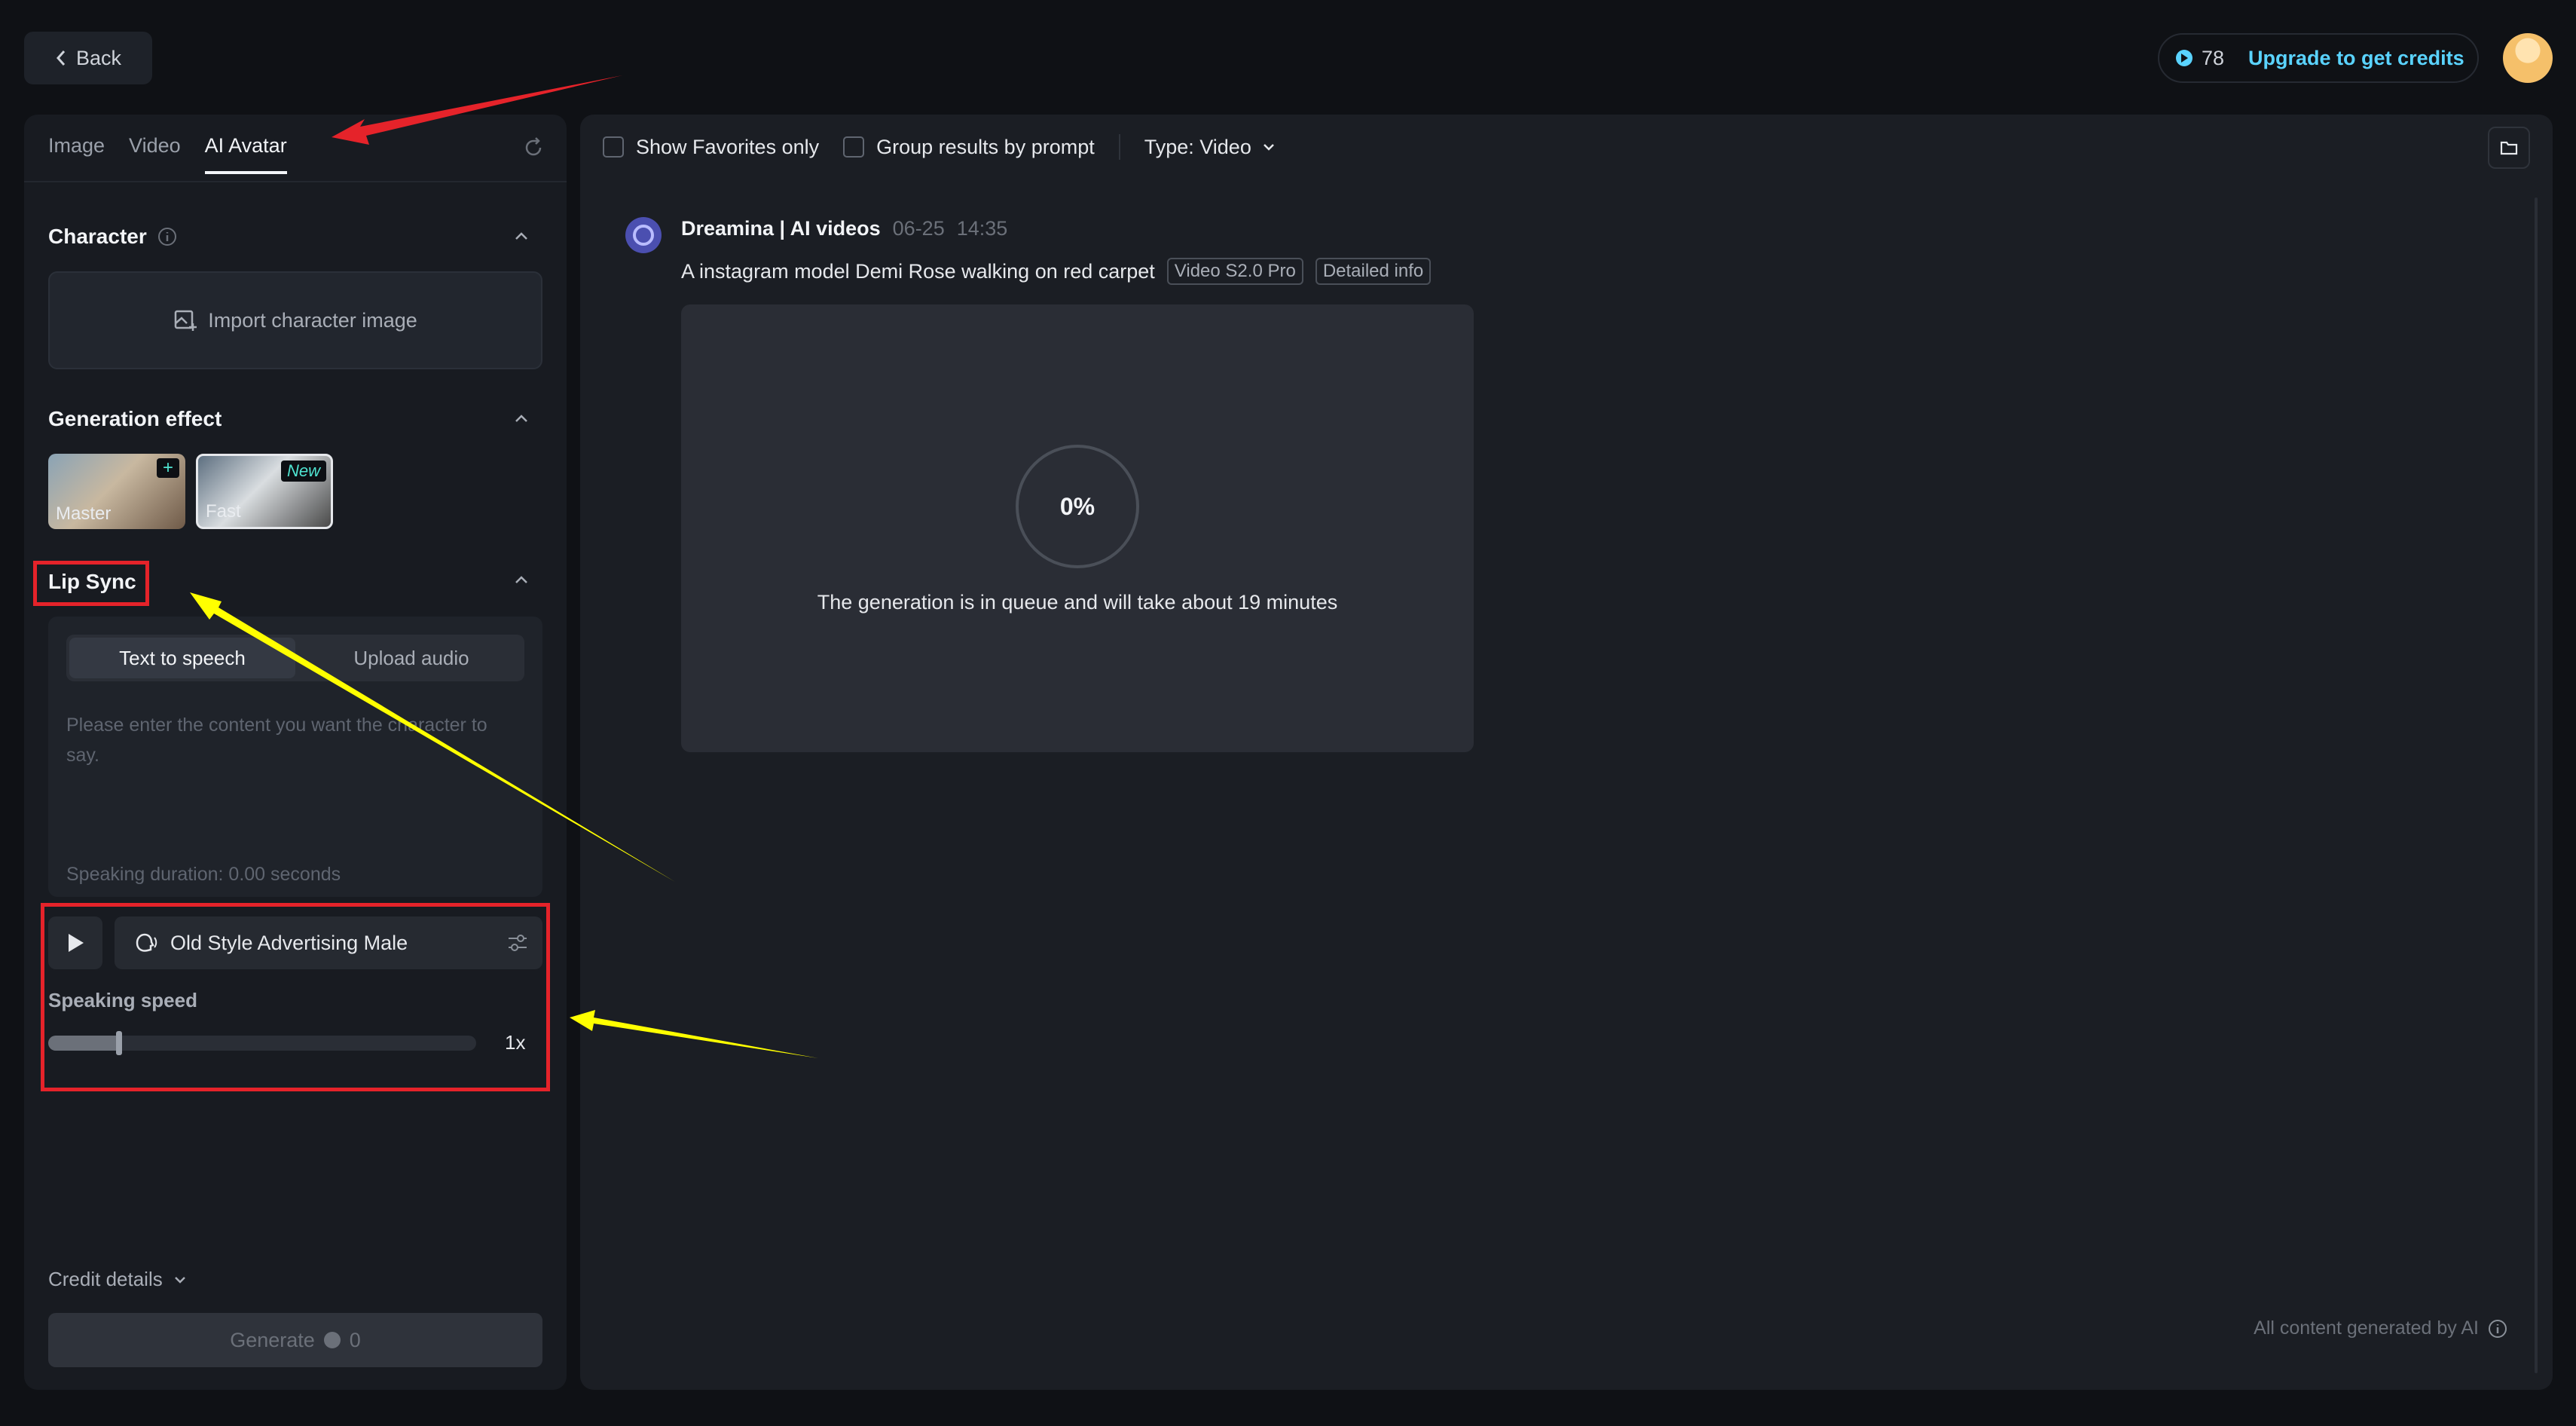 This screenshot has height=1426, width=2576. What do you see at coordinates (1373, 271) in the screenshot?
I see `detailed-info-tag: Detailed info` at bounding box center [1373, 271].